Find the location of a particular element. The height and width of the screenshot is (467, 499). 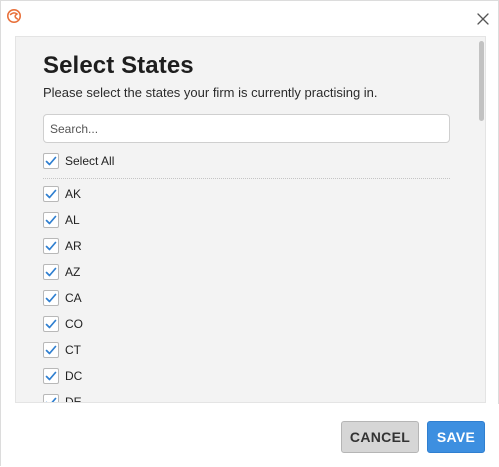

state-checkbox-item: AR is located at coordinates (62, 246).